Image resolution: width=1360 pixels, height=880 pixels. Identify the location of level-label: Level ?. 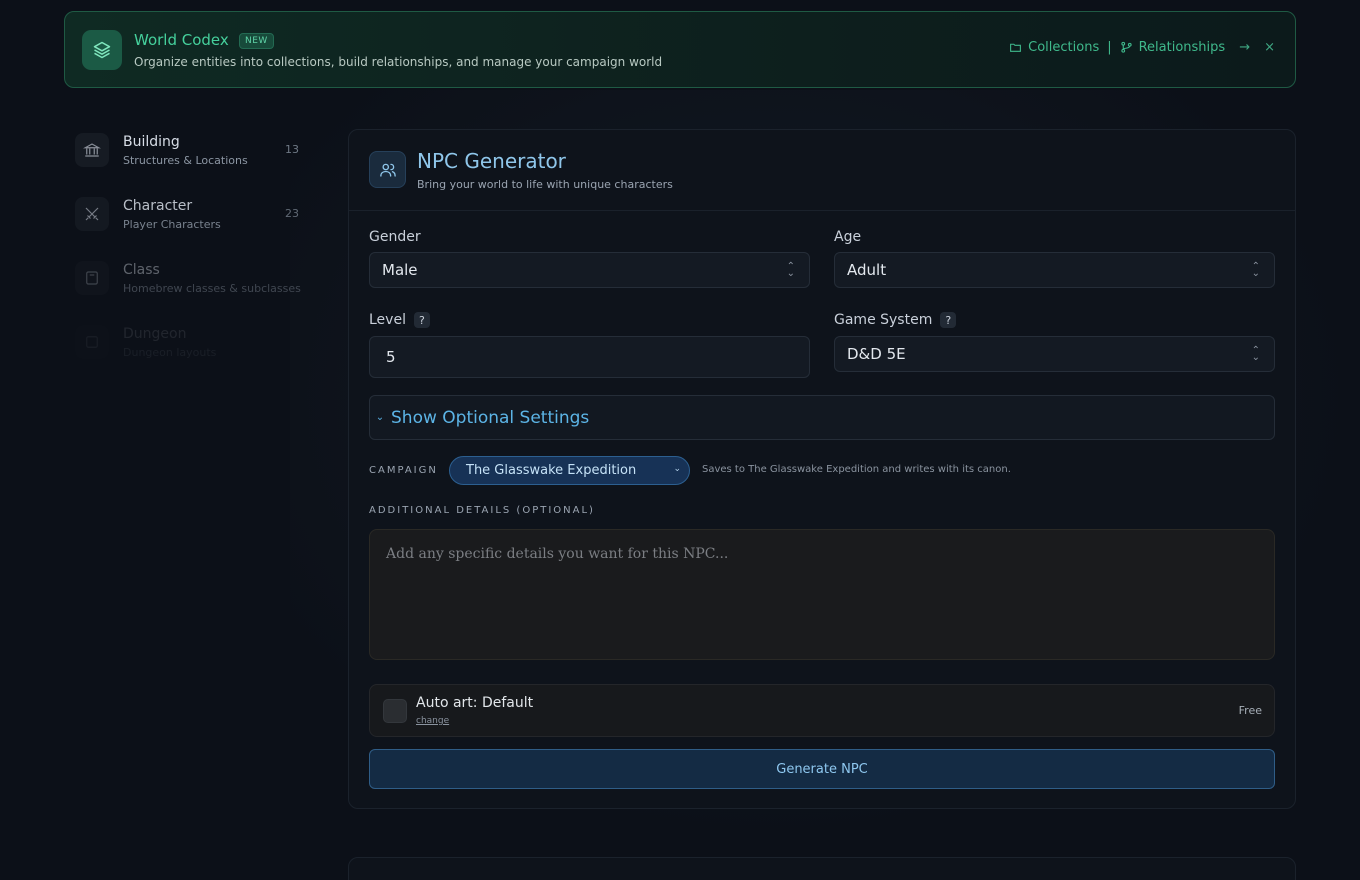
(399, 320).